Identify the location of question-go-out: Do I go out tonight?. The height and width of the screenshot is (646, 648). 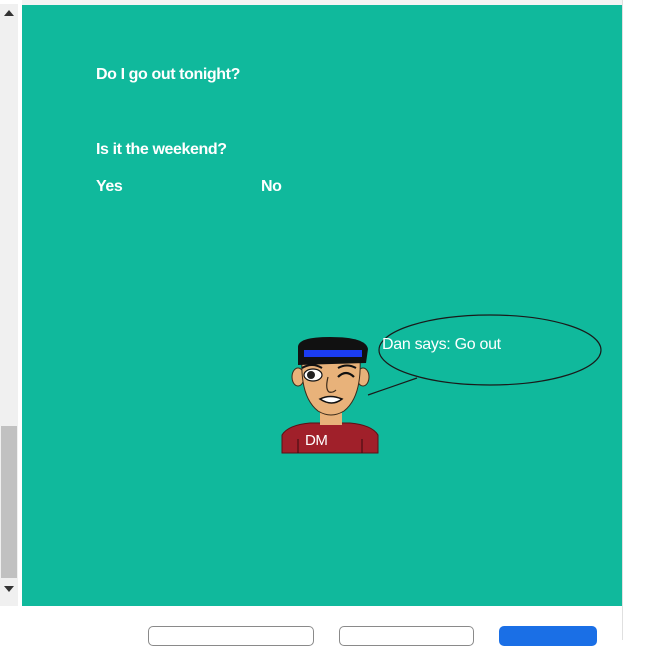
(168, 74).